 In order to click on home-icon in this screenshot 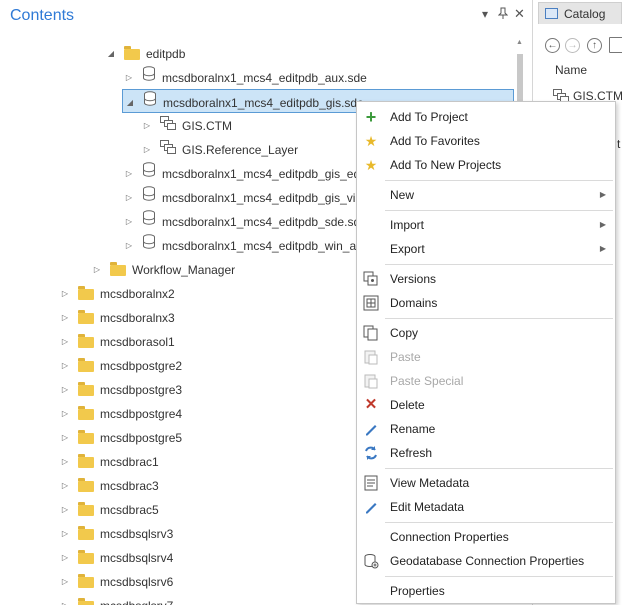, I will do `click(615, 45)`.